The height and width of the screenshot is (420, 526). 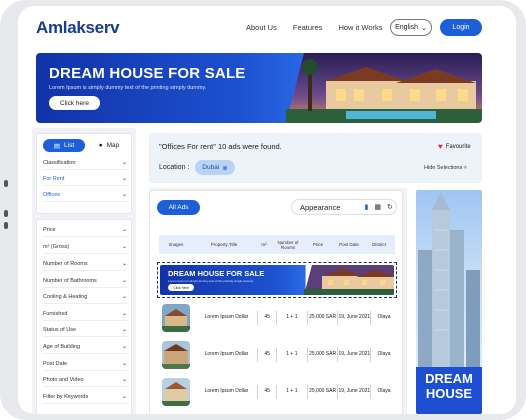 What do you see at coordinates (85, 364) in the screenshot?
I see `filter-post-date: Post Date ⌄` at bounding box center [85, 364].